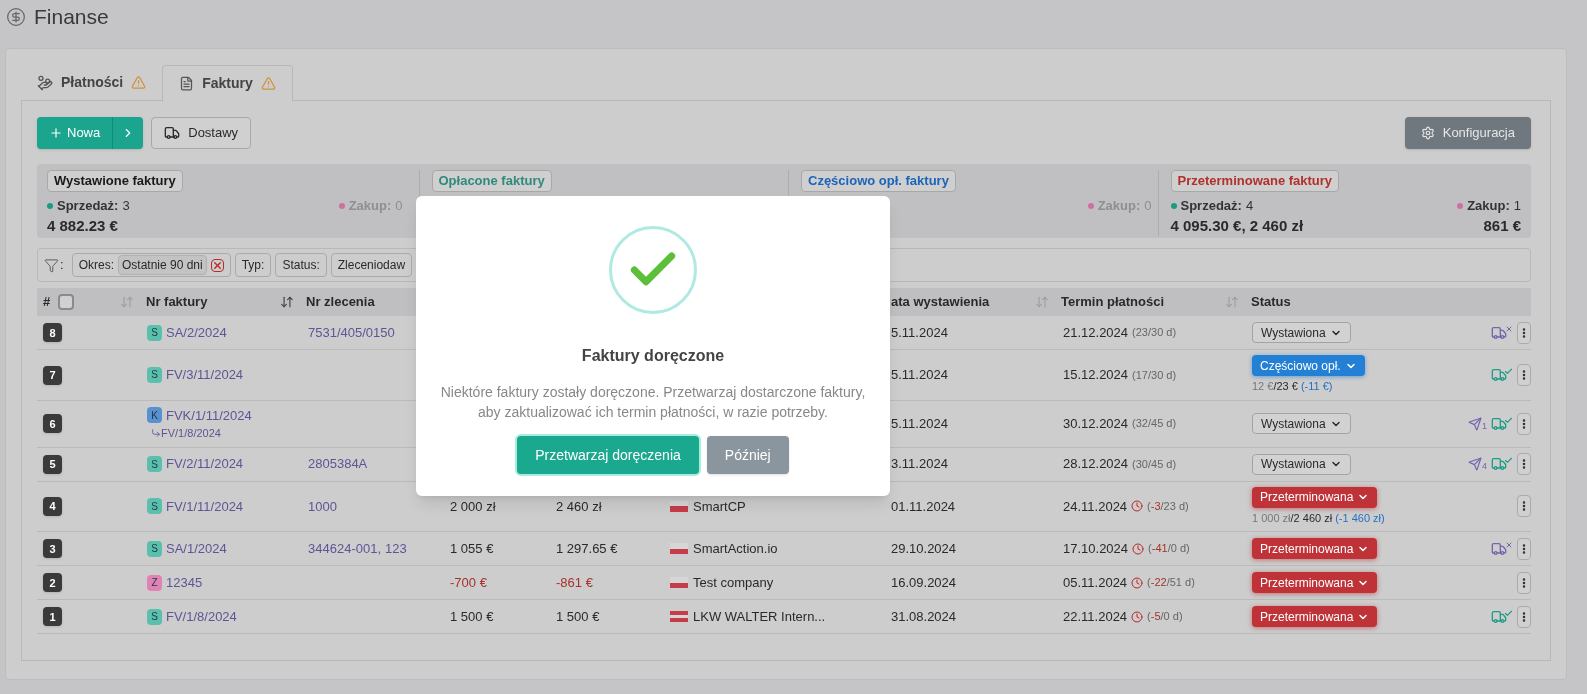 The image size is (1587, 694). I want to click on due-days: (-22/51 d), so click(1171, 582).